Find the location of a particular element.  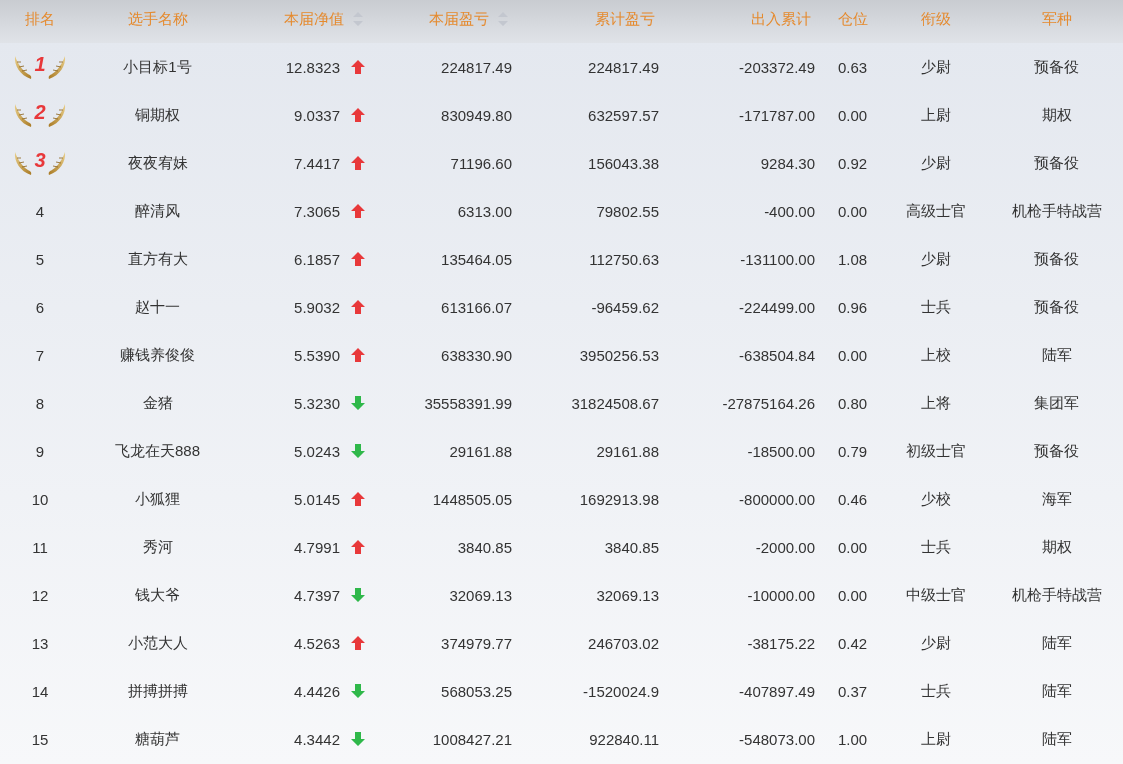

net-value: 4.4426 is located at coordinates (317, 691).